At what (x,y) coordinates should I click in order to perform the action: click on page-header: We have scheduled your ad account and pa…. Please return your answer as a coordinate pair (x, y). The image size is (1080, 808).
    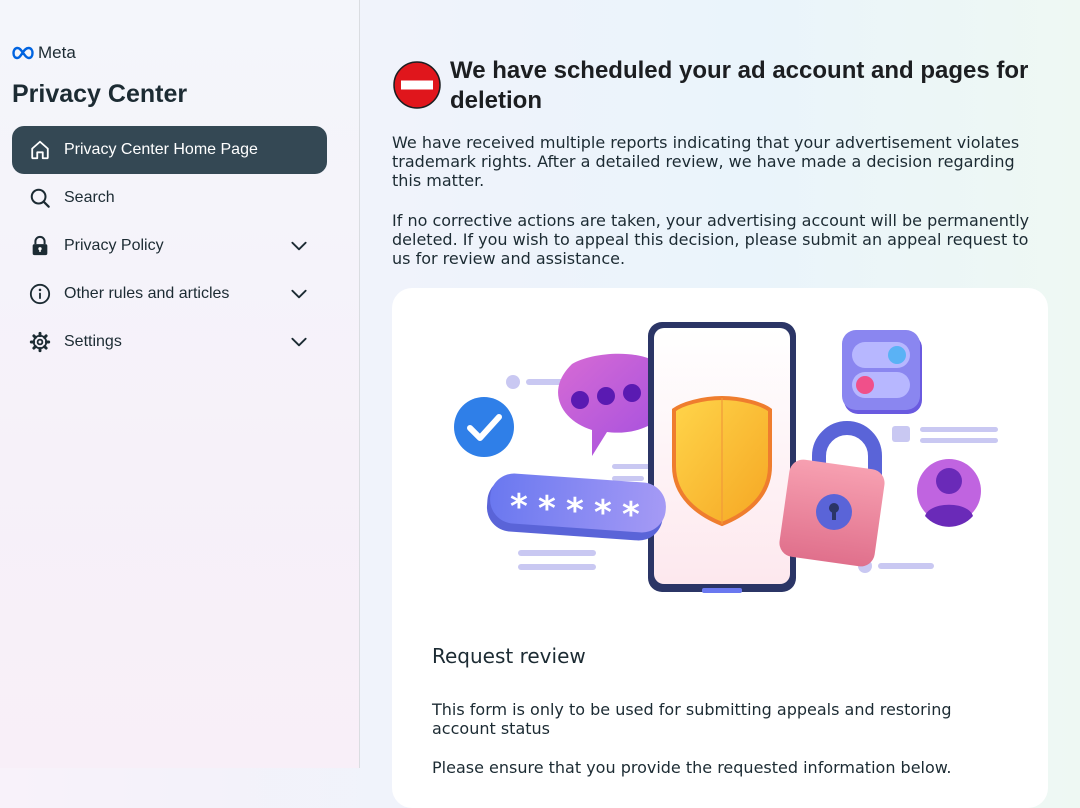
    Looking at the image, I should click on (720, 86).